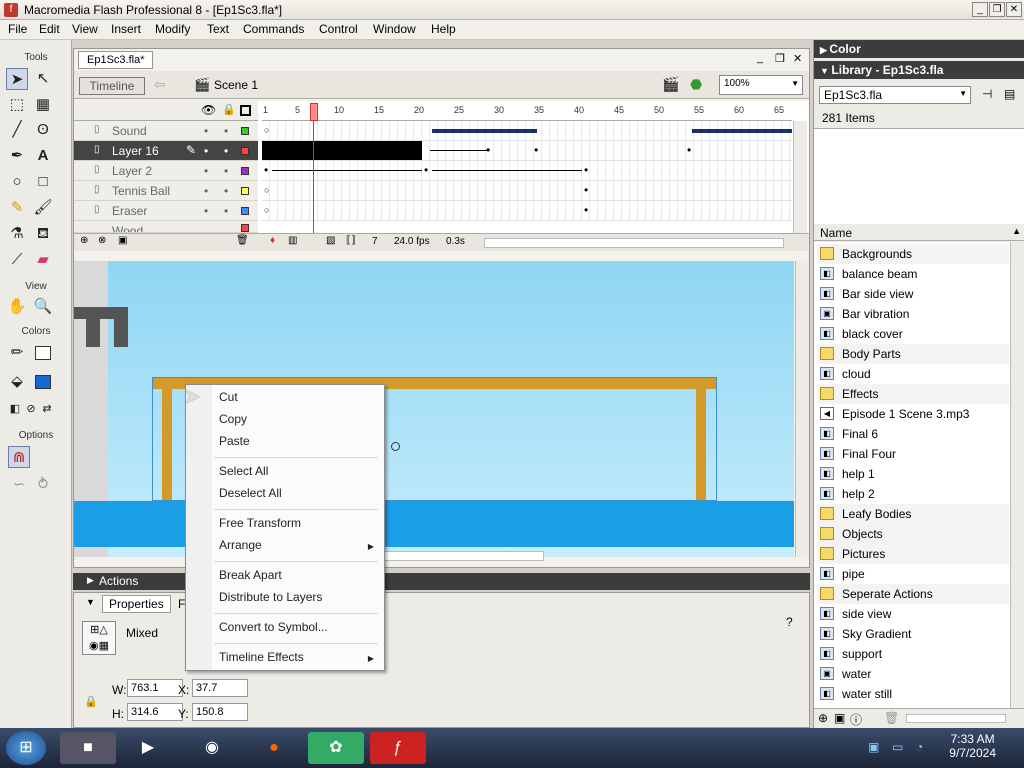  I want to click on stage-vertical-scrollbar, so click(802, 409).